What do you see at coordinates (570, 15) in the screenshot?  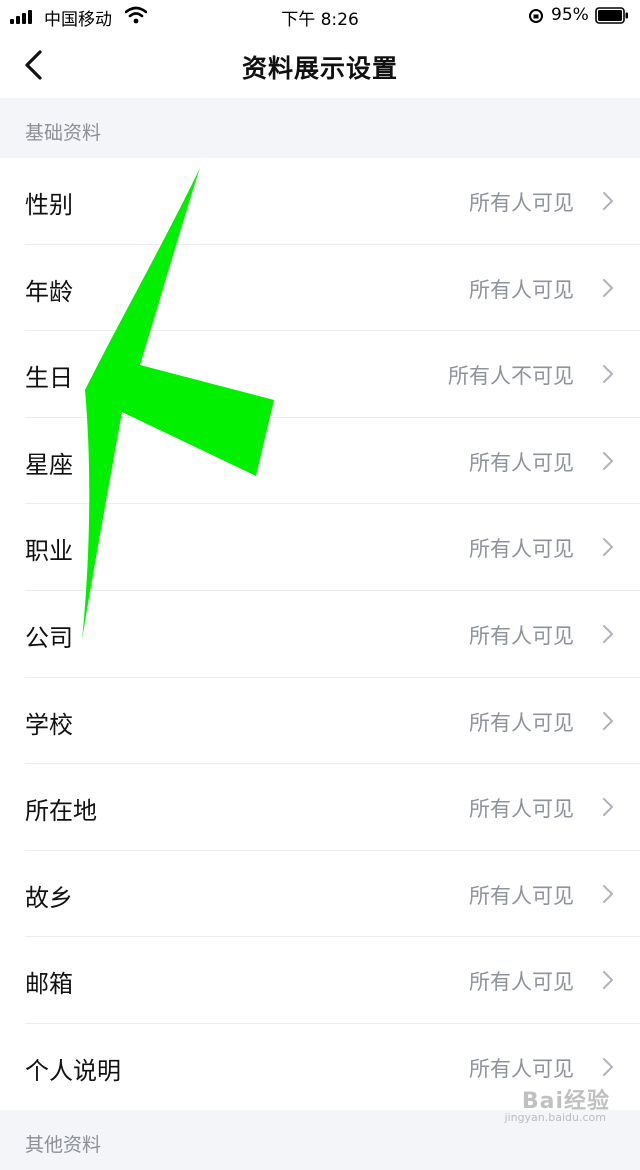 I see `battery-percent: 95%` at bounding box center [570, 15].